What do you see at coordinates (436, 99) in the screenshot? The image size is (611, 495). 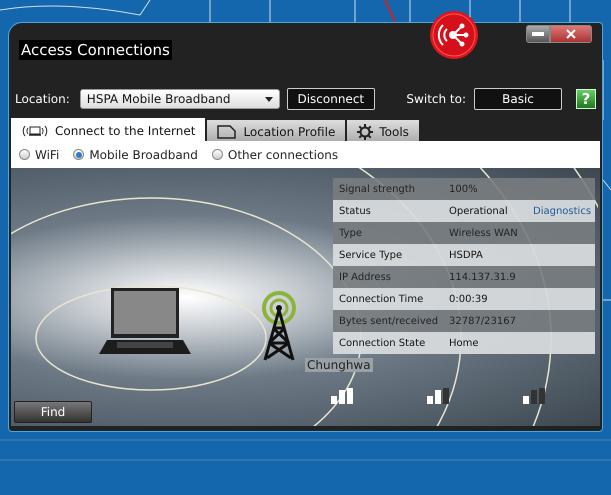 I see `switch-to-label: Switch to:` at bounding box center [436, 99].